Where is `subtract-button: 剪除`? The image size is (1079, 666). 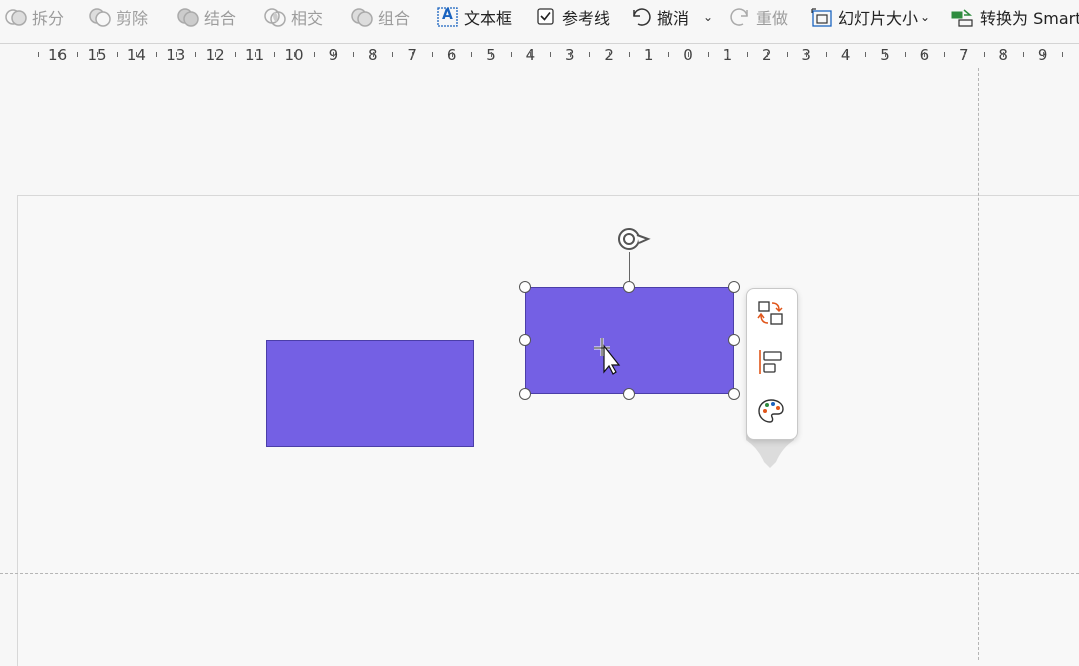
subtract-button: 剪除 is located at coordinates (118, 17).